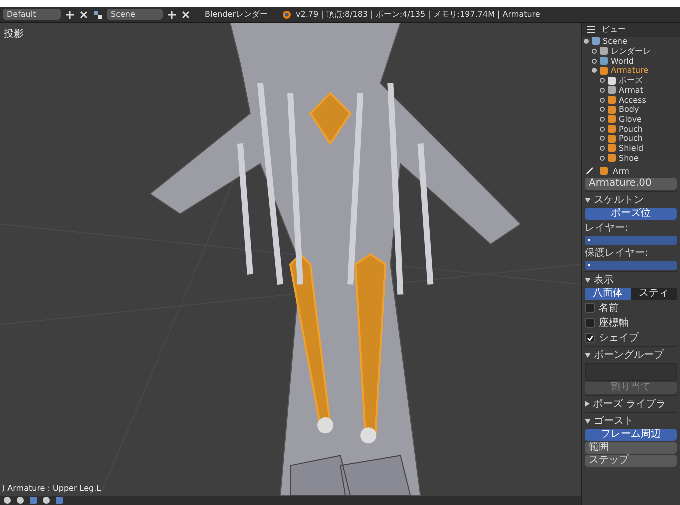 The image size is (680, 505). Describe the element at coordinates (591, 29) in the screenshot. I see `list-icon` at that location.